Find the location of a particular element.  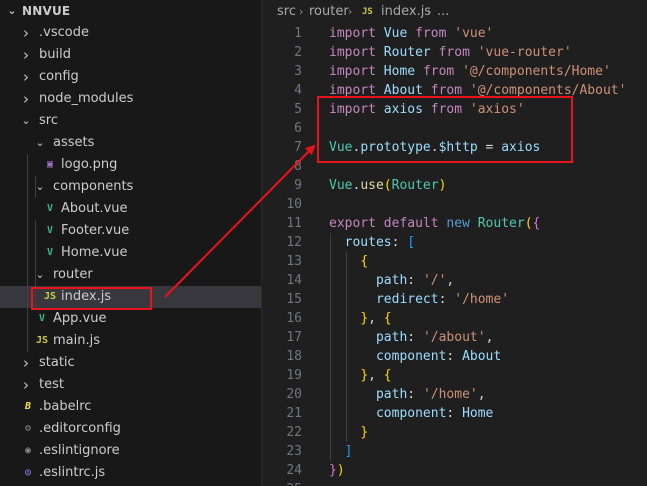

line-number: 24 is located at coordinates (294, 470).